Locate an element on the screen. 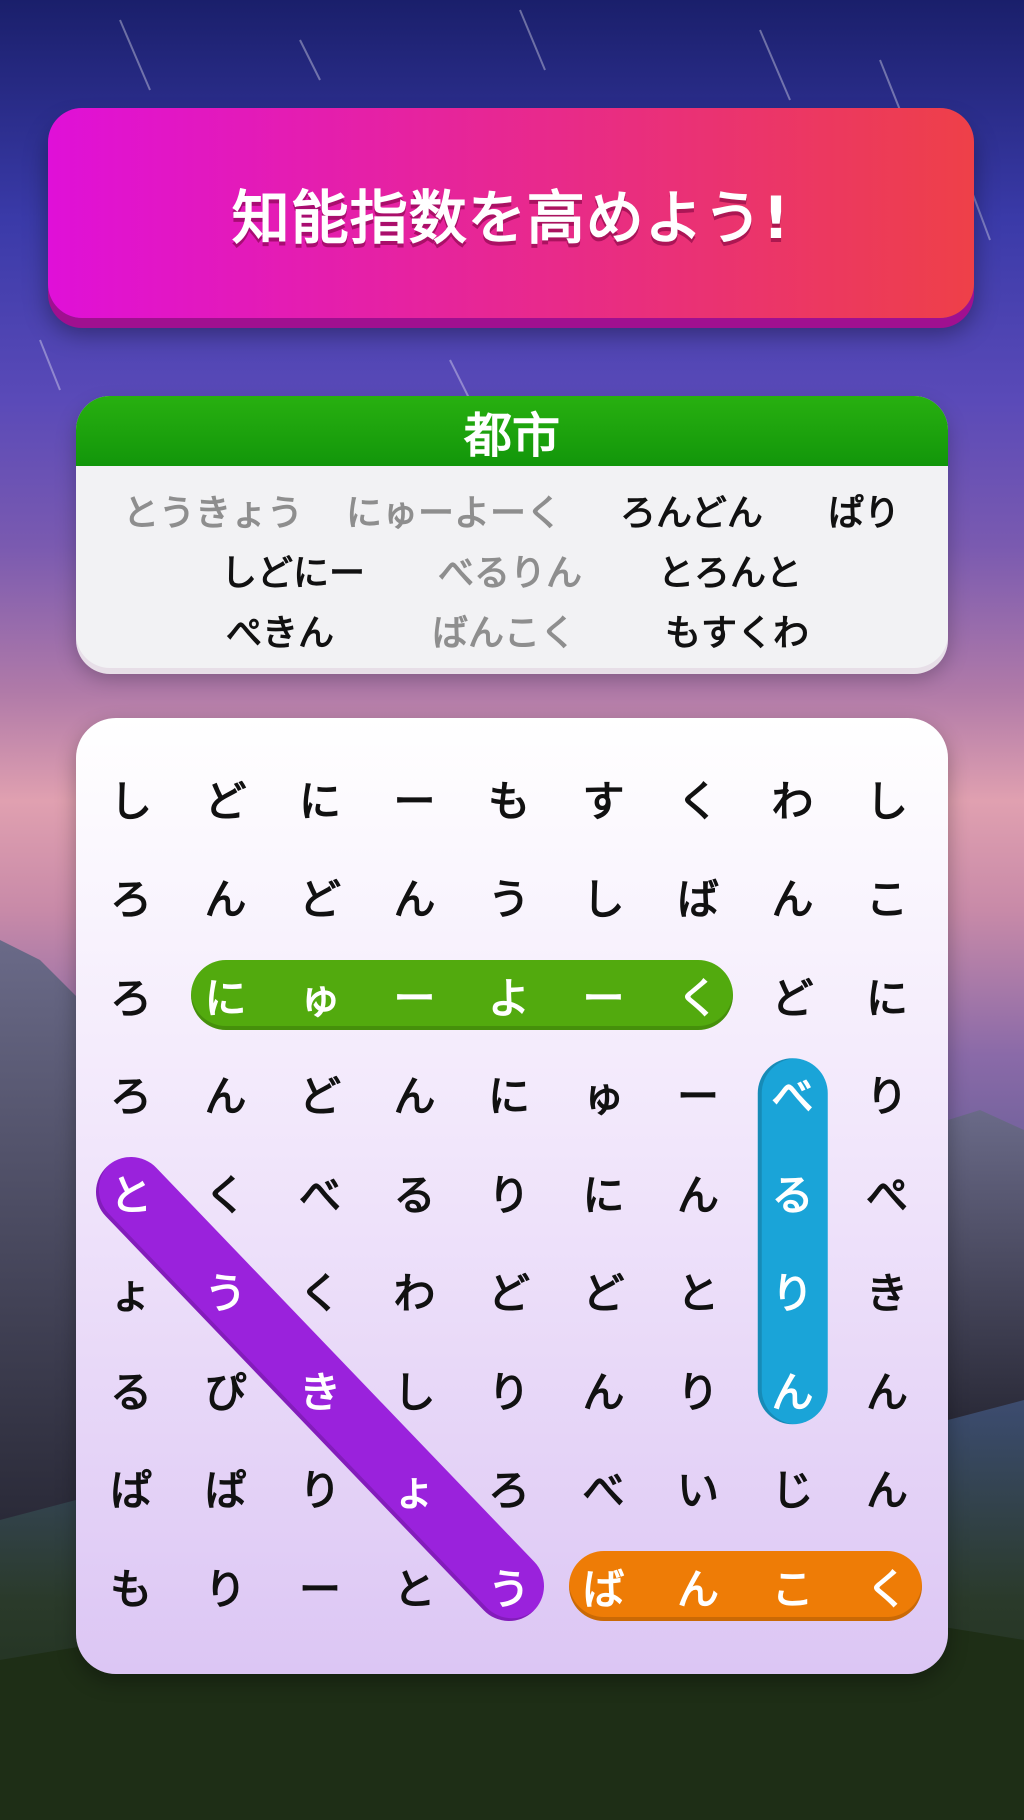  word-item: ぺきん is located at coordinates (280, 633).